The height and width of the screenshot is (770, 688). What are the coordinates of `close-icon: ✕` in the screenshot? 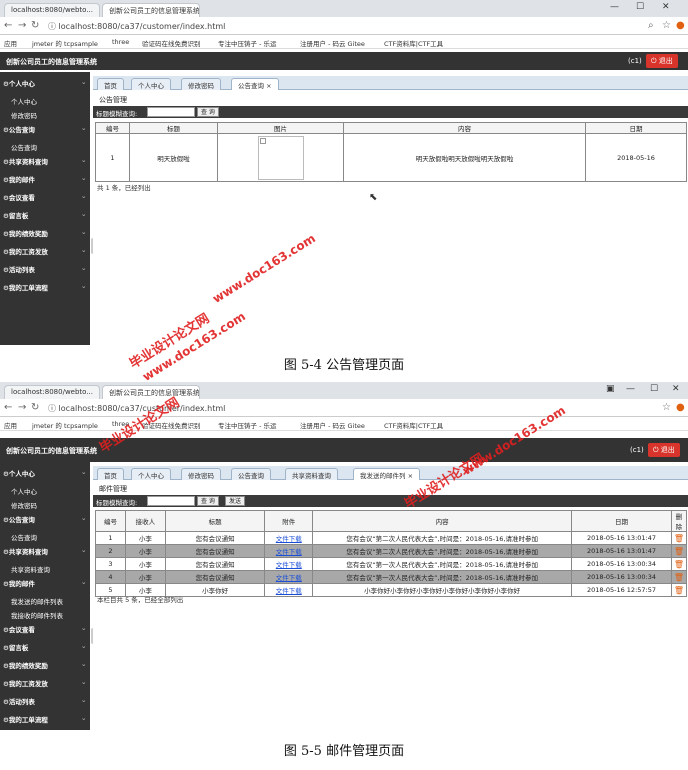 It's located at (676, 389).